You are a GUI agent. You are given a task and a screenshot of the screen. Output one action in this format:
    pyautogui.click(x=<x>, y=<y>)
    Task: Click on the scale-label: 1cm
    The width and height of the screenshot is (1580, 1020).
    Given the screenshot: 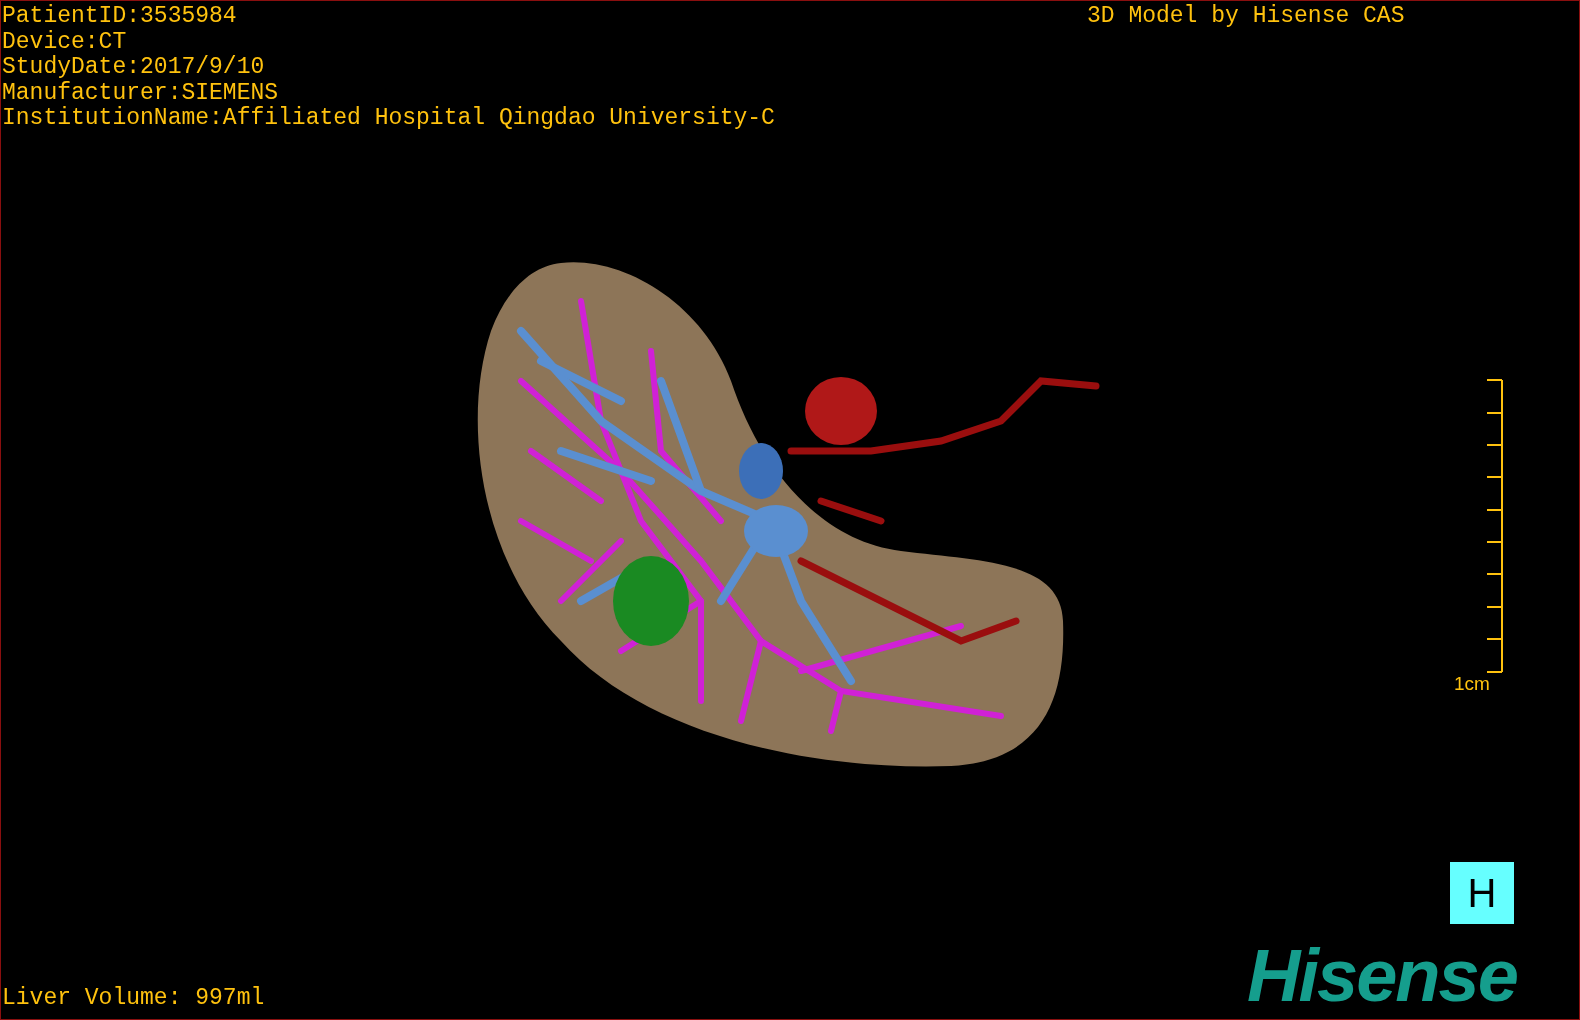 What is the action you would take?
    pyautogui.click(x=1472, y=684)
    